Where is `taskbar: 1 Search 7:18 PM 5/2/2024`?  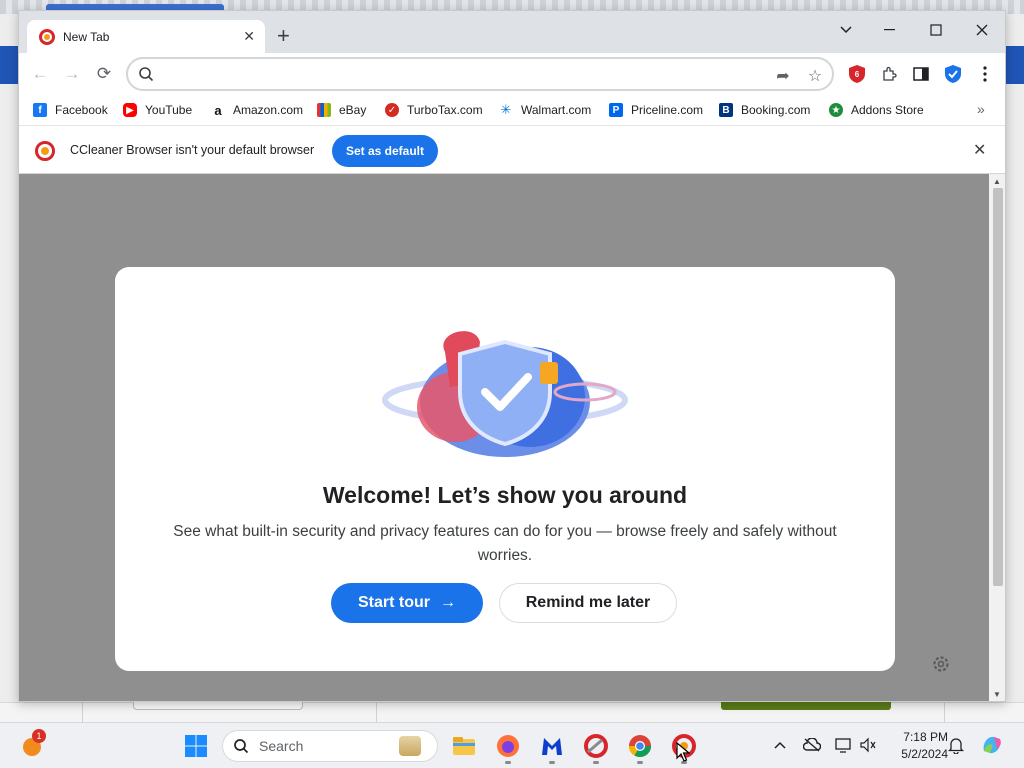 taskbar: 1 Search 7:18 PM 5/2/2024 is located at coordinates (512, 745).